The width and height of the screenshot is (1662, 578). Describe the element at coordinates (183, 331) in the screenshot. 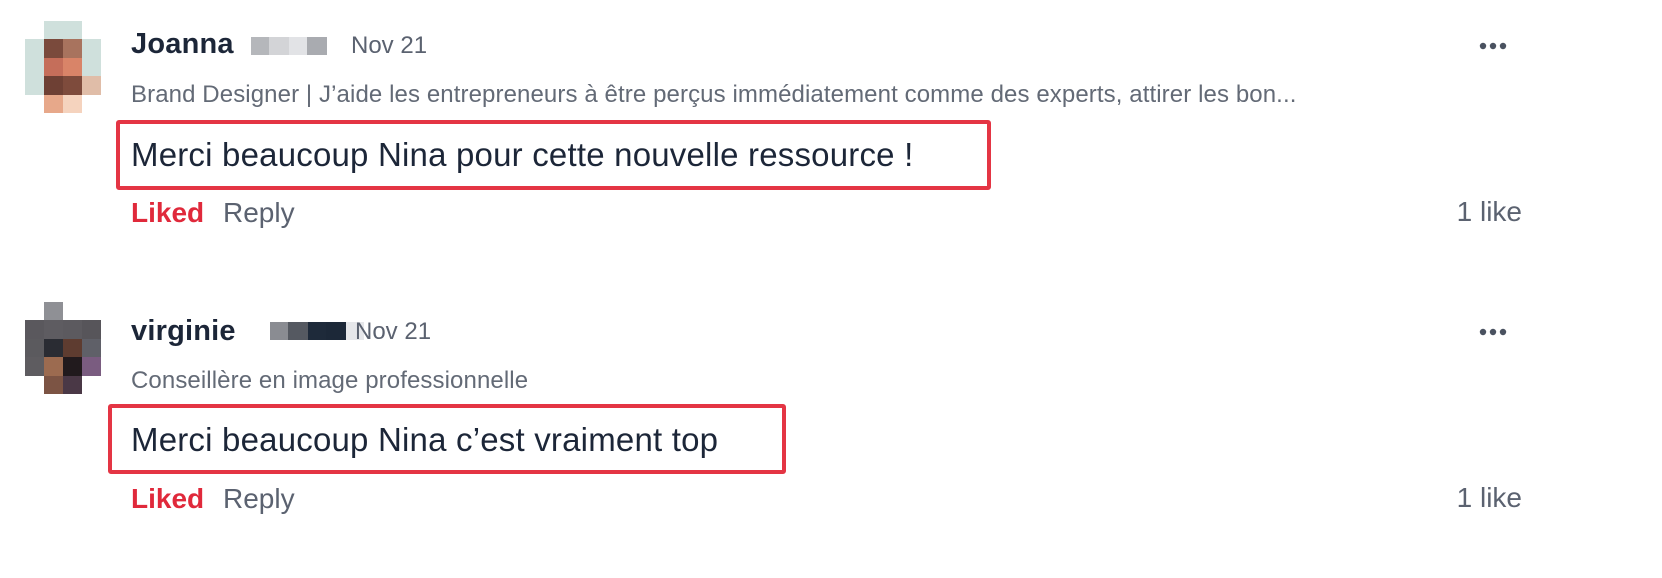

I see `author-name: virginie` at that location.